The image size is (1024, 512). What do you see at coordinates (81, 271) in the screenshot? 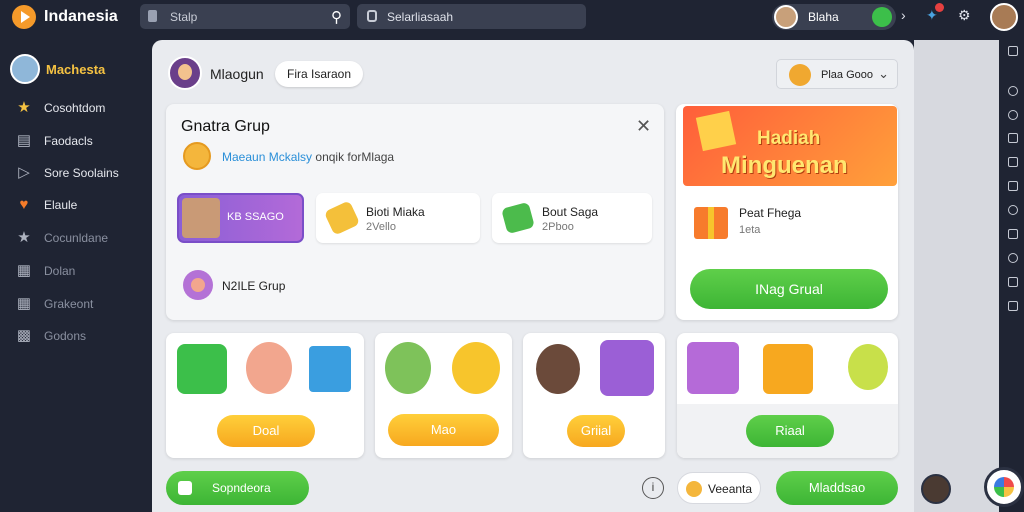
I see `sidebar-item-dolan: ▦ Dolan` at bounding box center [81, 271].